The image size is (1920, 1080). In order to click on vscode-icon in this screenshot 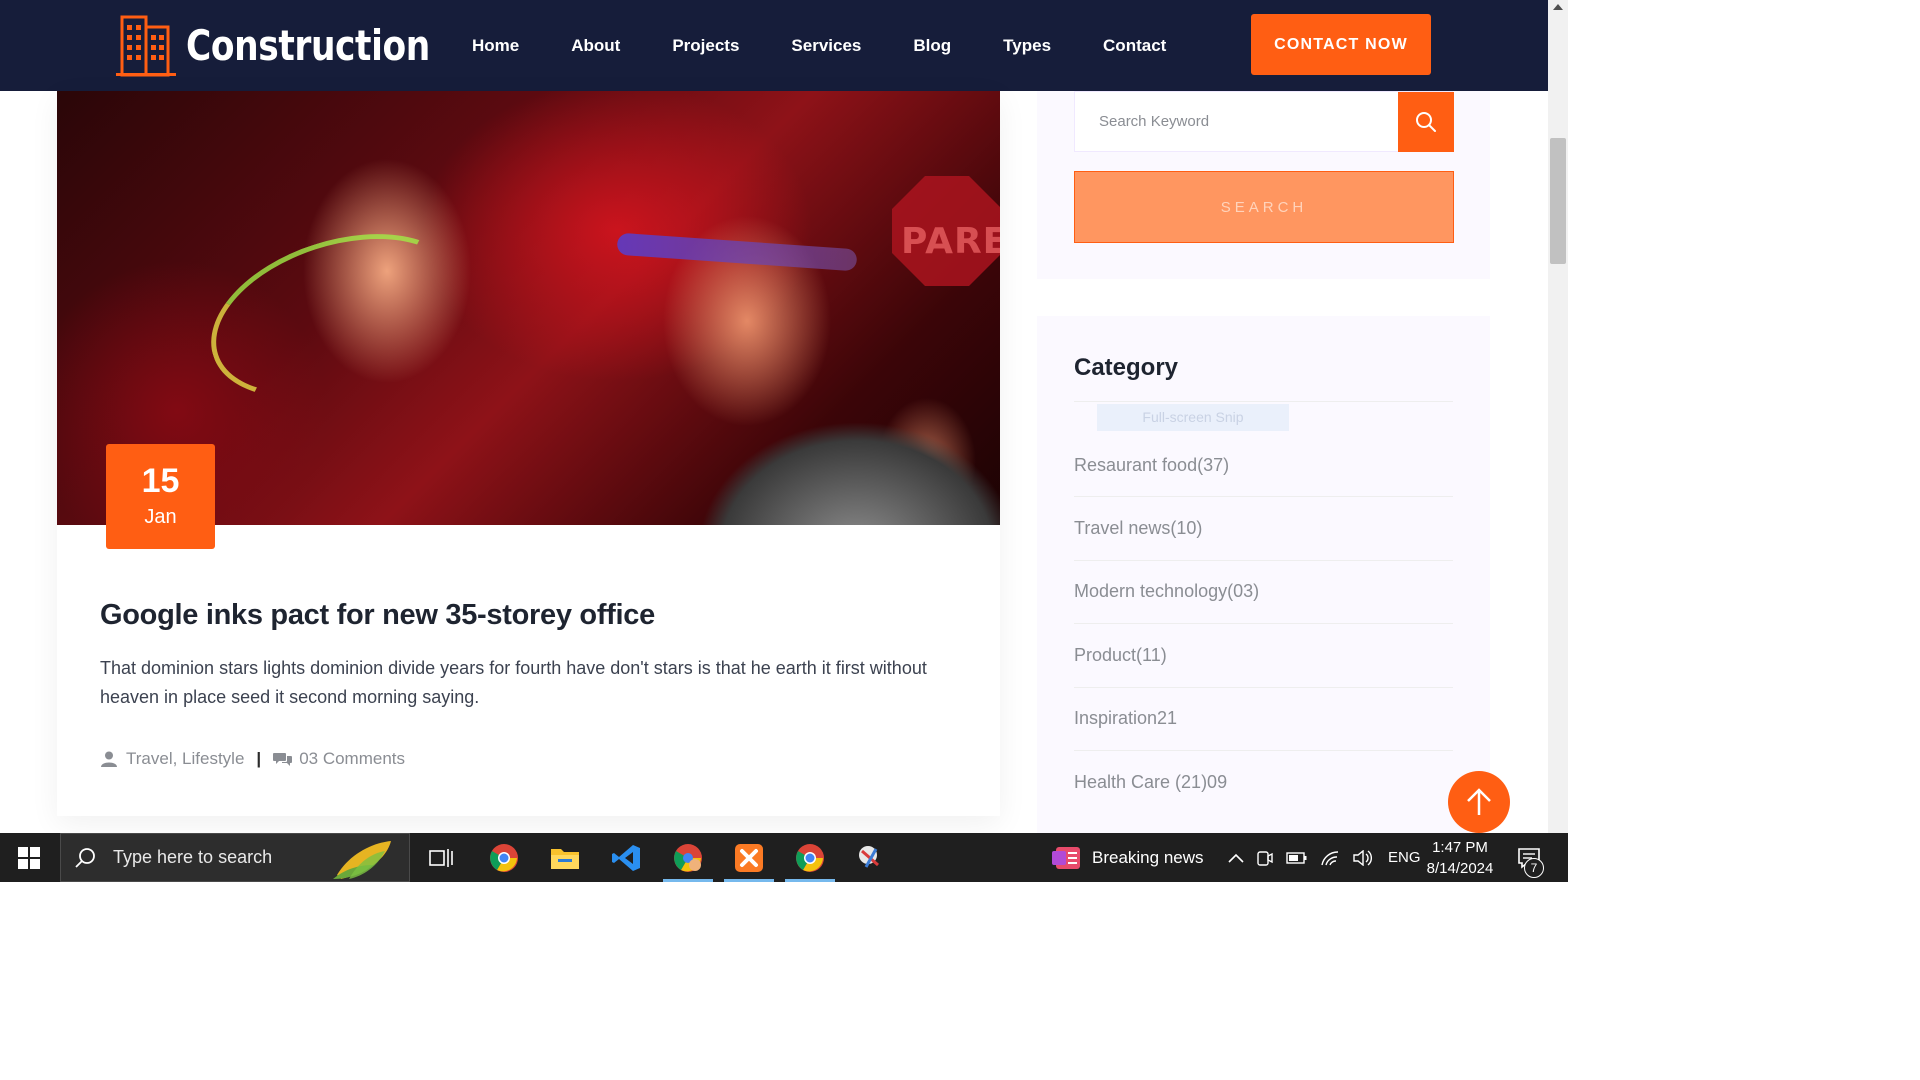, I will do `click(626, 857)`.